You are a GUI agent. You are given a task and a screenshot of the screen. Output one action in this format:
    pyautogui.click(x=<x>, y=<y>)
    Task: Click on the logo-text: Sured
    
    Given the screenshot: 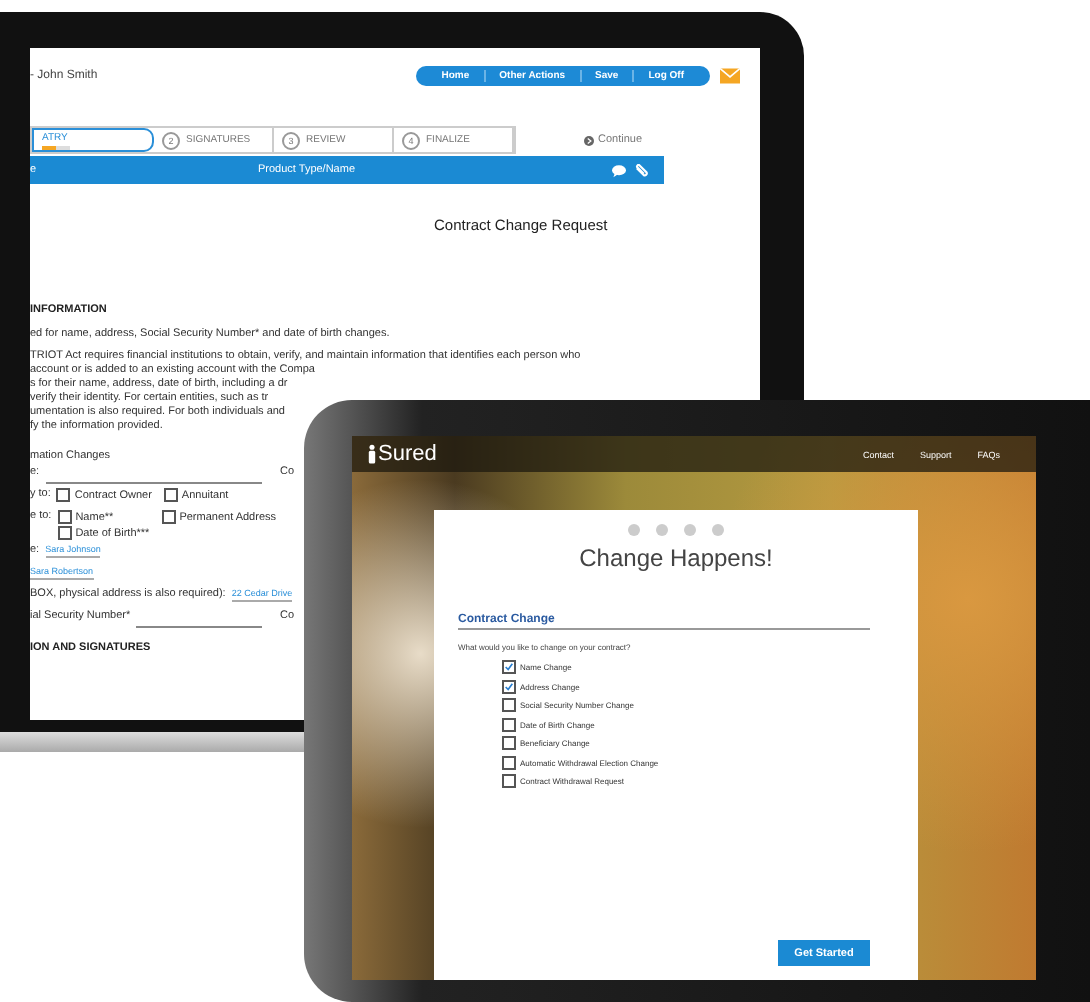 What is the action you would take?
    pyautogui.click(x=407, y=454)
    